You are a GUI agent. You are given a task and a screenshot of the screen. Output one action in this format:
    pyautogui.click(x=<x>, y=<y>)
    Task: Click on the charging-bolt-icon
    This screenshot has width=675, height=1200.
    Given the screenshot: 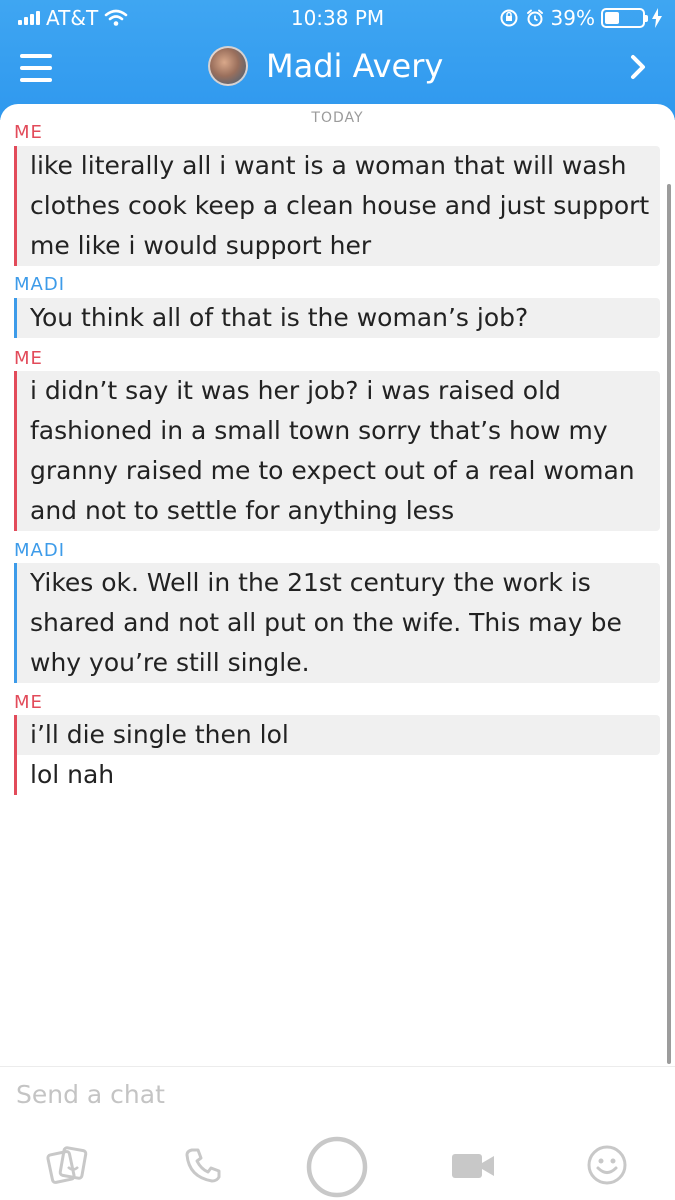 What is the action you would take?
    pyautogui.click(x=657, y=18)
    